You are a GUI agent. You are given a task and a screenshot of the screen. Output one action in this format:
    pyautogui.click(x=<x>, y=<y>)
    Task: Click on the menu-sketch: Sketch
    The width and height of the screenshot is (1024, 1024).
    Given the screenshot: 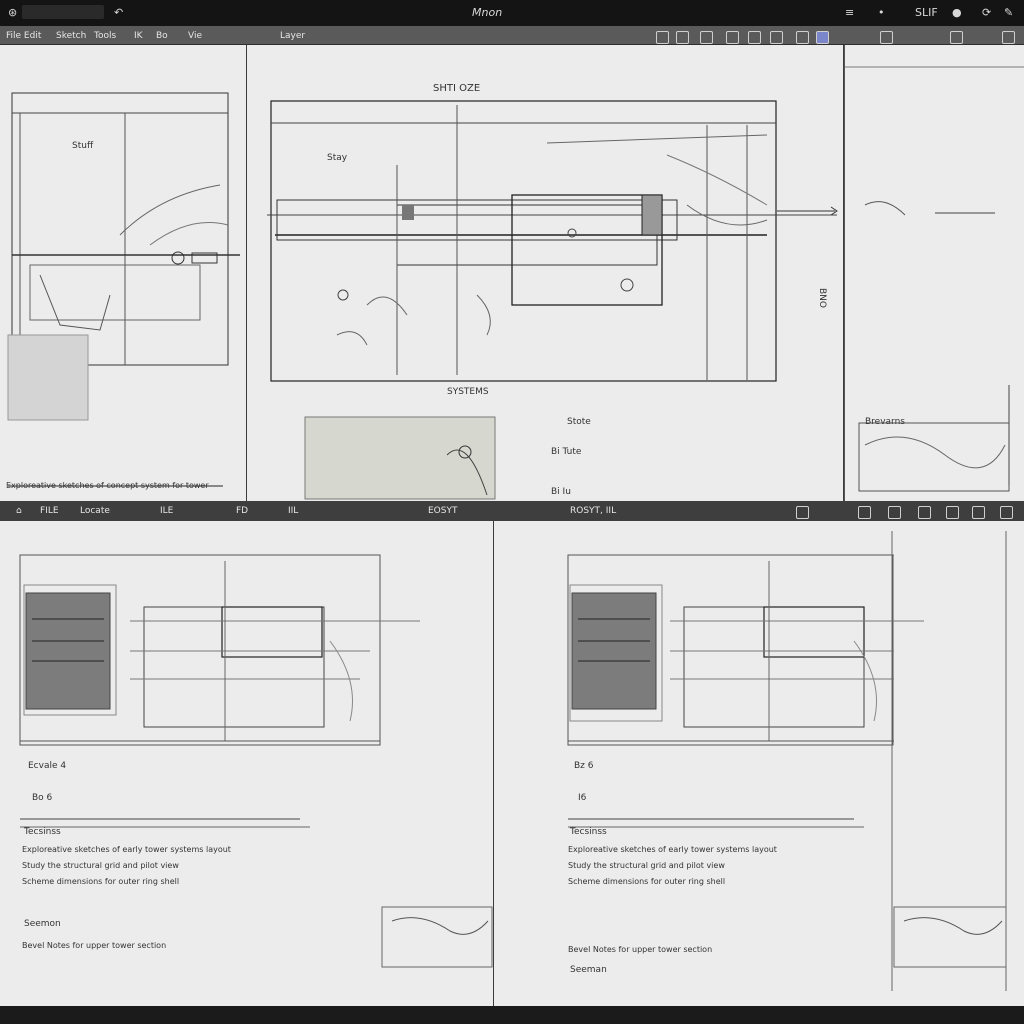 What is the action you would take?
    pyautogui.click(x=71, y=36)
    